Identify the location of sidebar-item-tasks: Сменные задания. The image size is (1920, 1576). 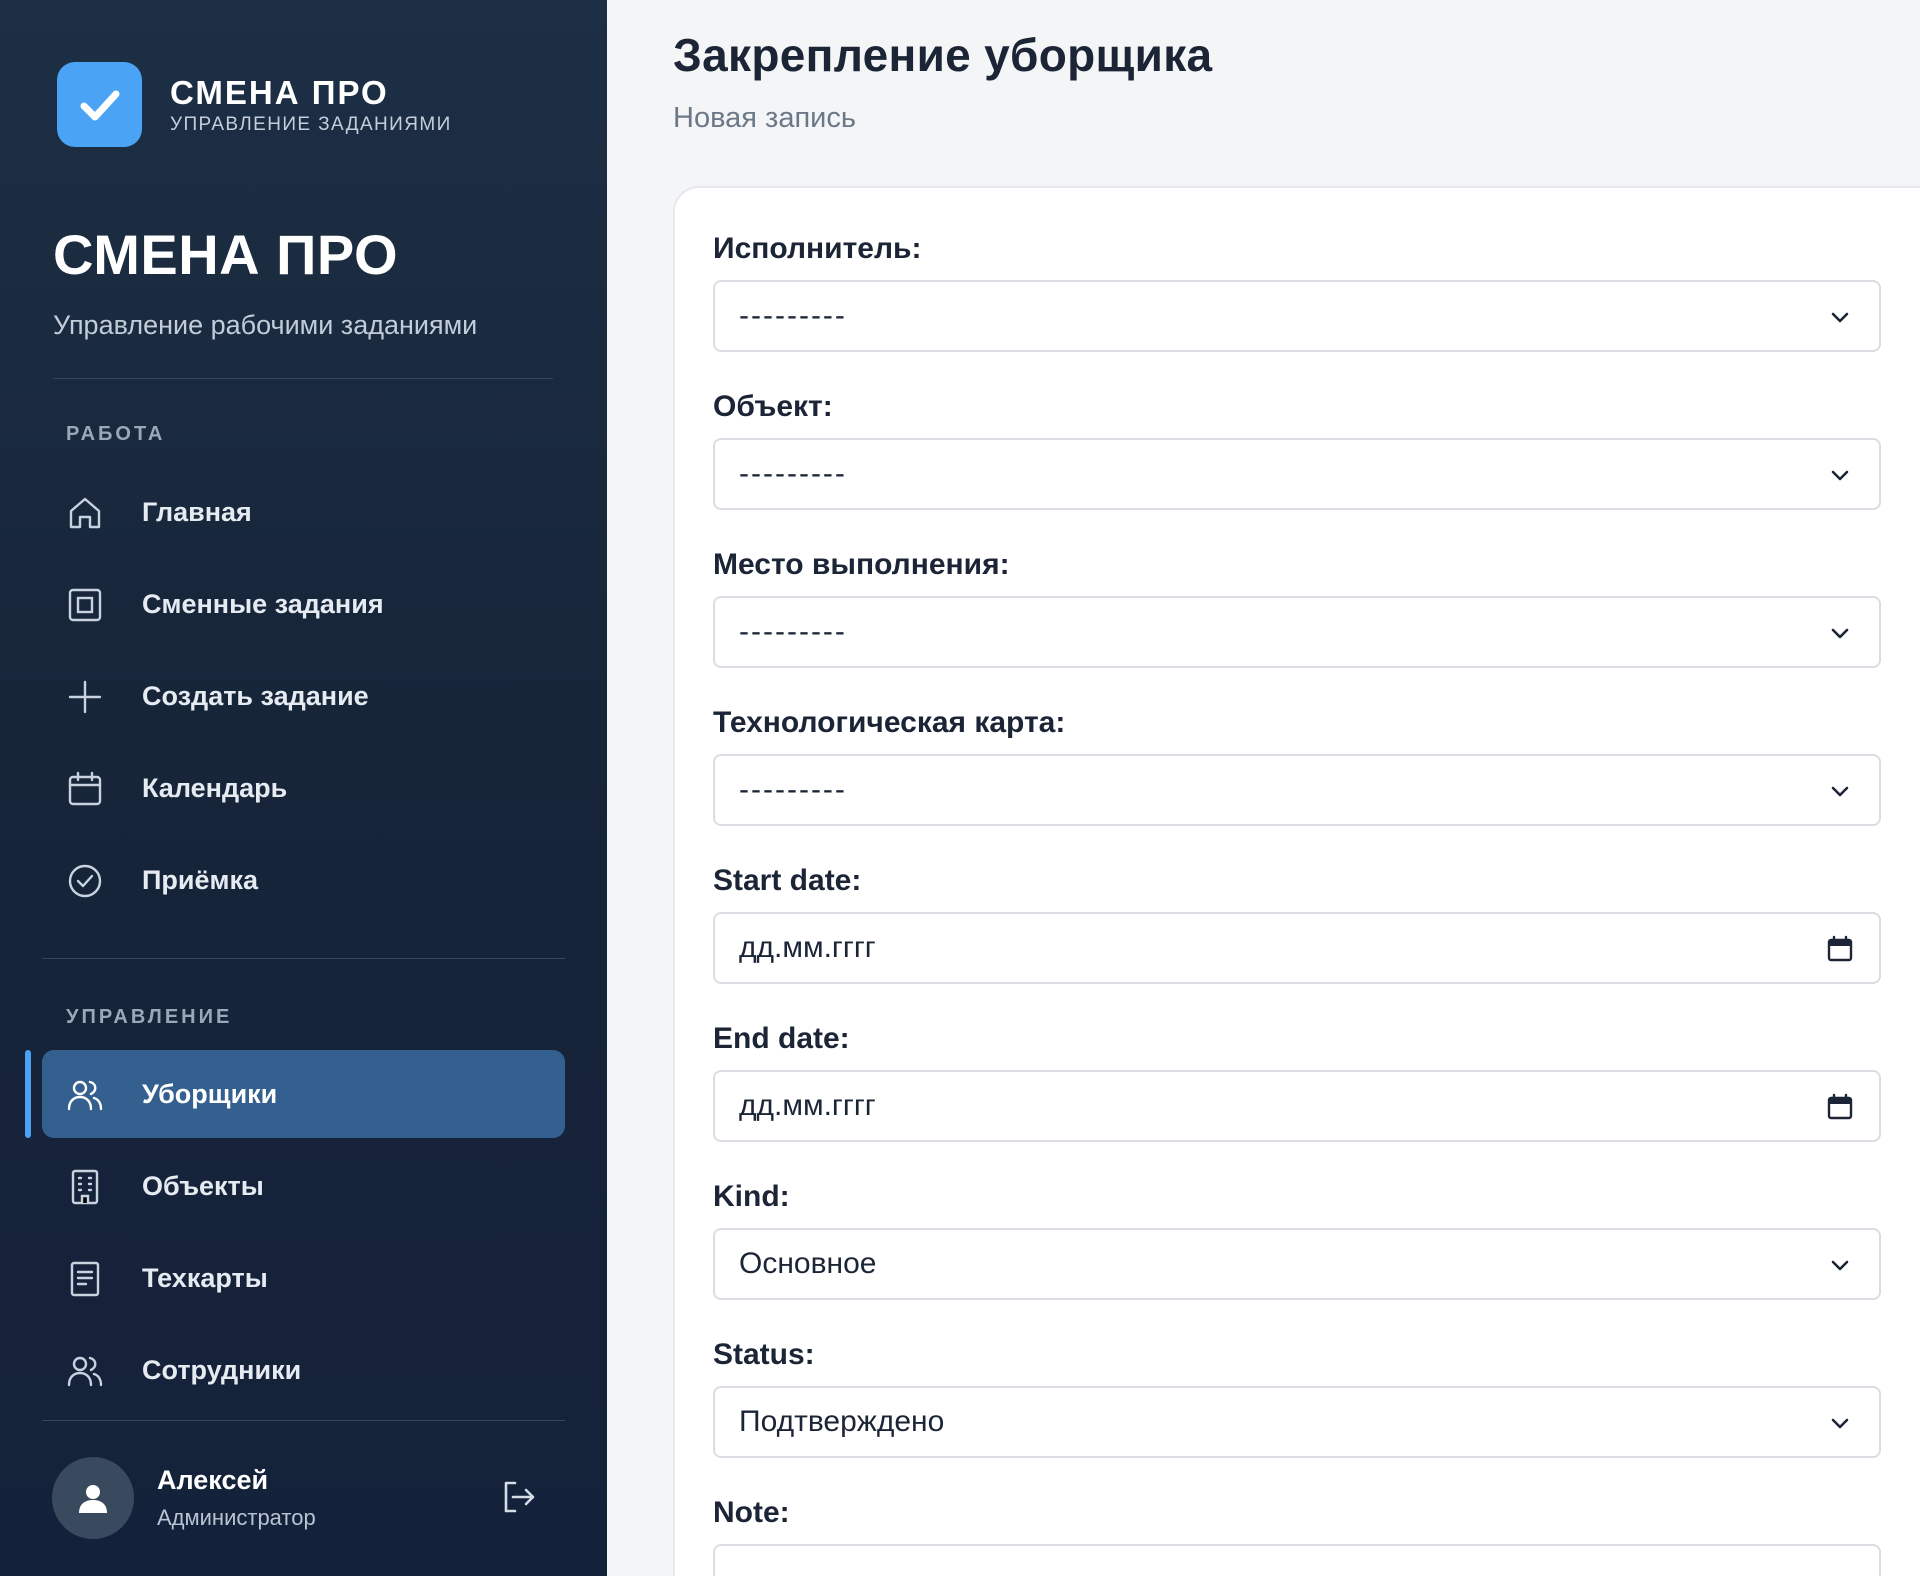
(303, 604).